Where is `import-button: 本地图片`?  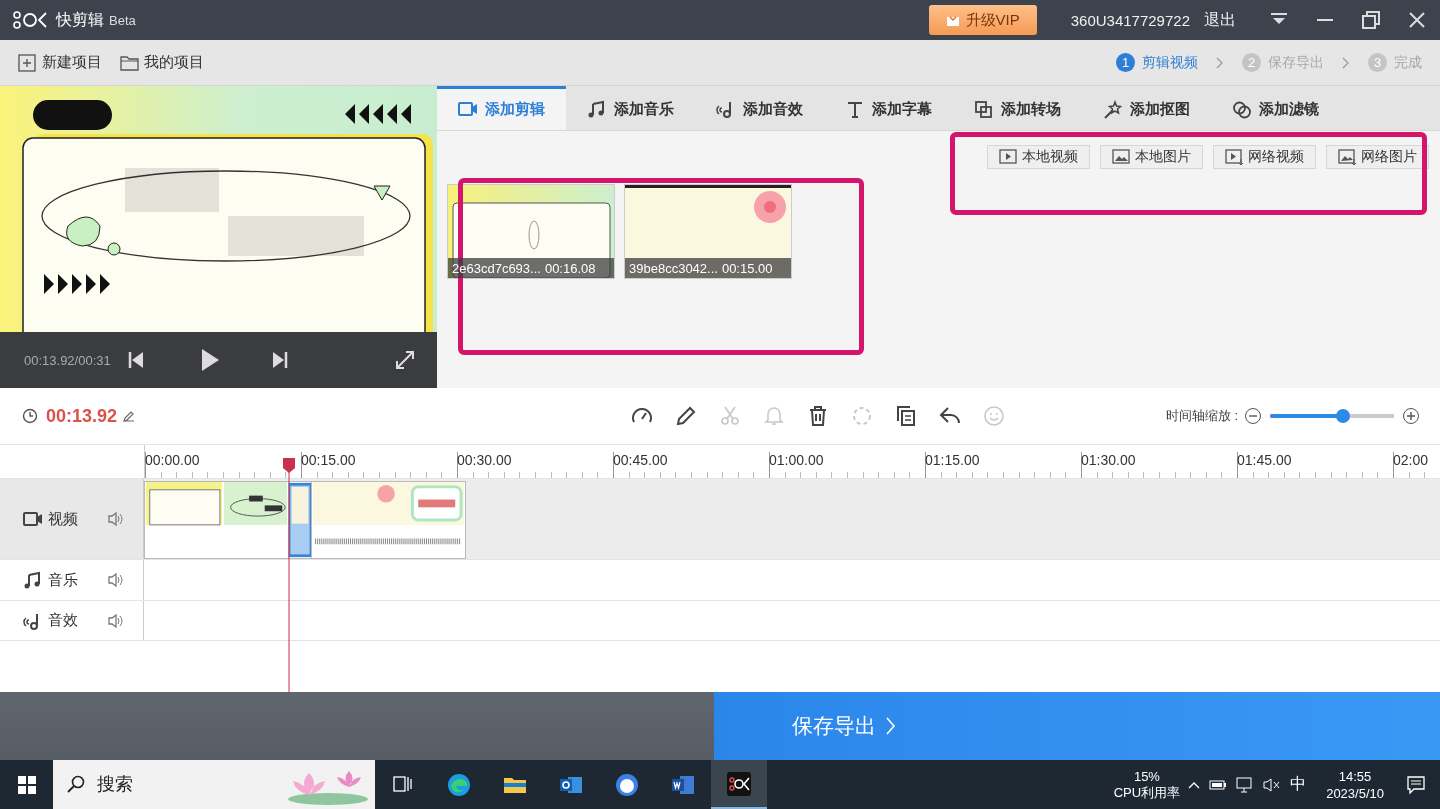
import-button: 本地图片 is located at coordinates (1151, 157).